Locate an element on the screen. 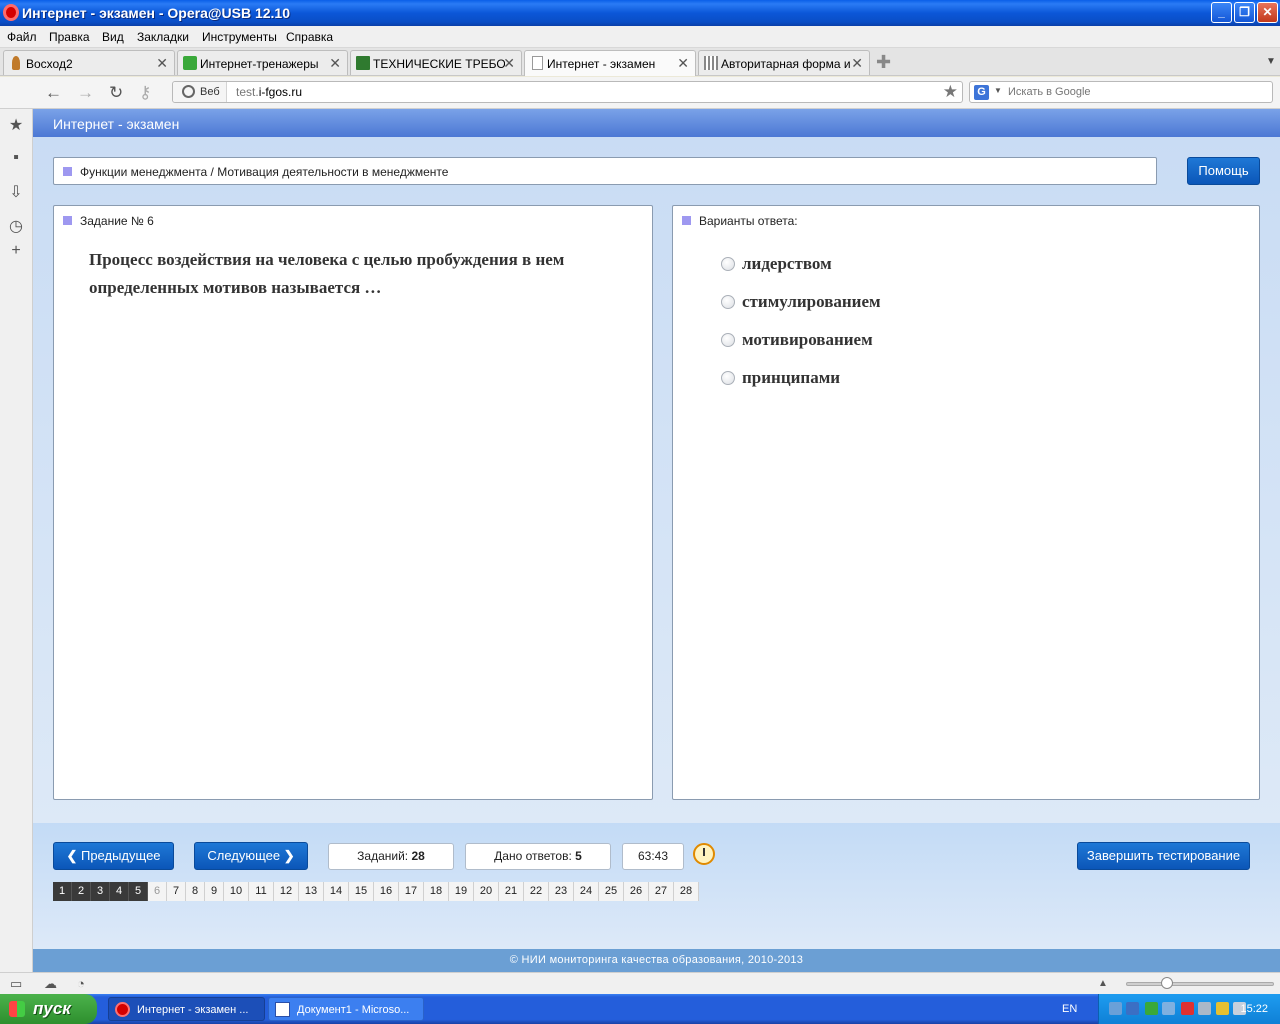 The height and width of the screenshot is (1024, 1280). menu-edit: Правка is located at coordinates (69, 37).